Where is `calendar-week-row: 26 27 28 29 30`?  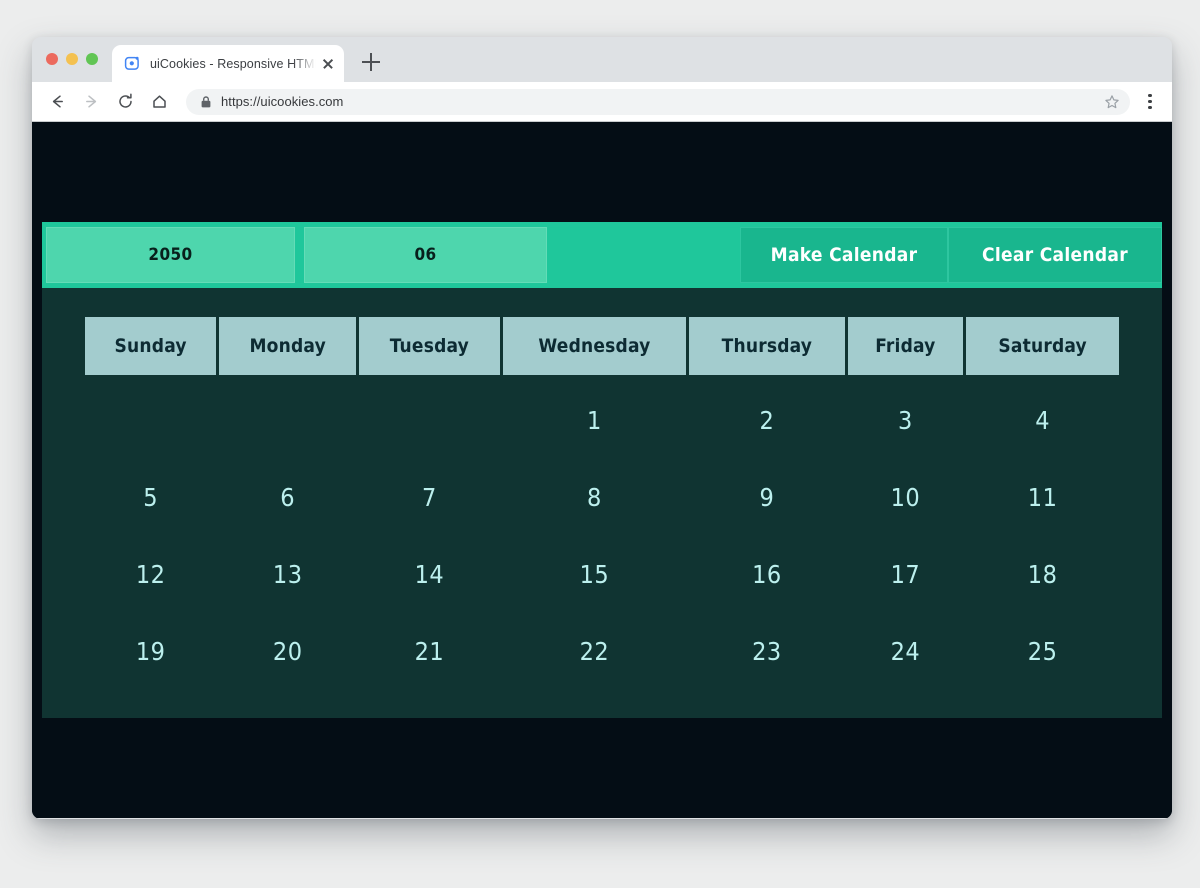 calendar-week-row: 26 27 28 29 30 is located at coordinates (602, 704).